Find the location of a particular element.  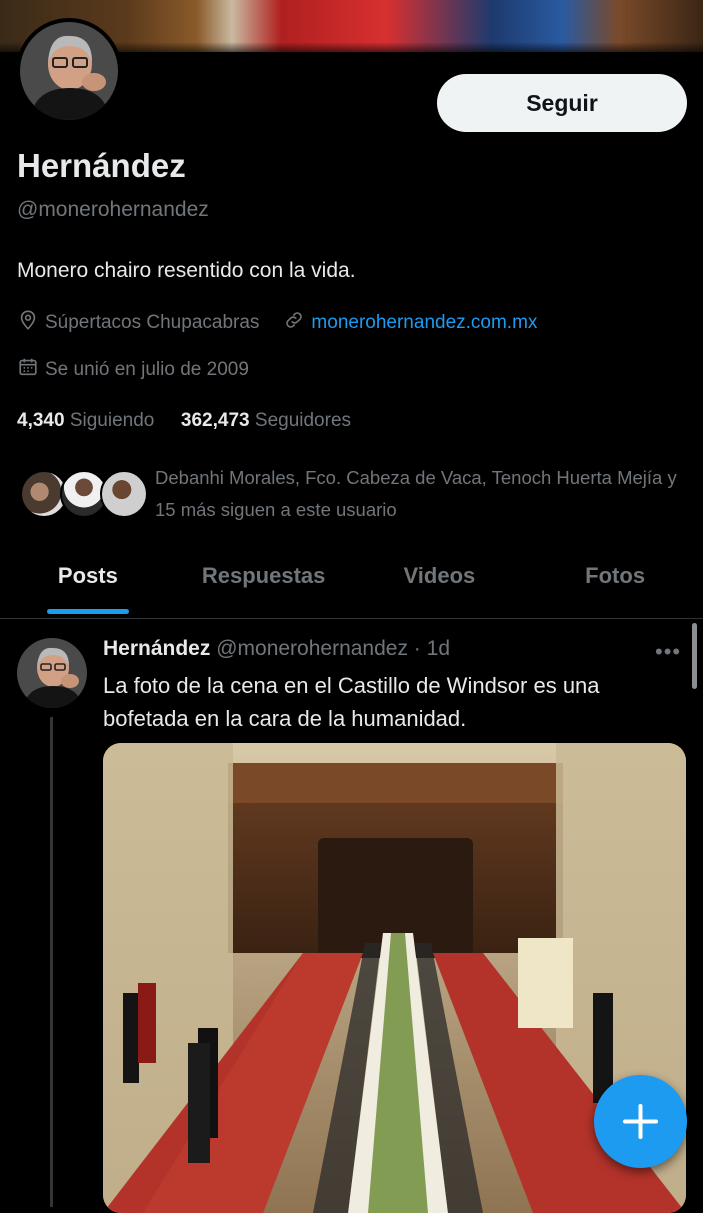

profile-name: Hernández is located at coordinates (101, 165).